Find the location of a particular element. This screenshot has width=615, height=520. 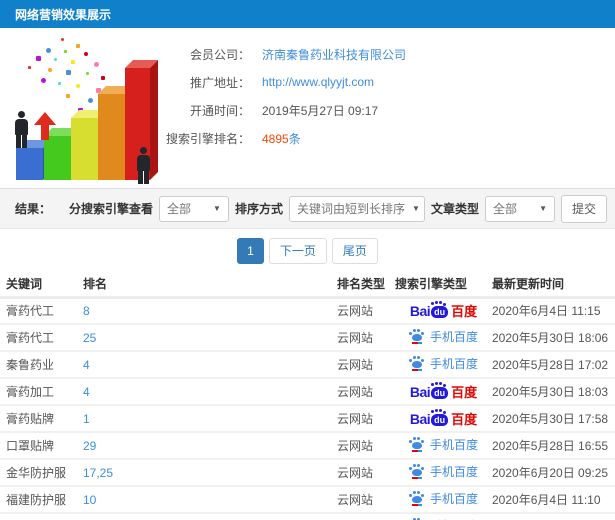

rank-count-number: 4895 is located at coordinates (275, 138).